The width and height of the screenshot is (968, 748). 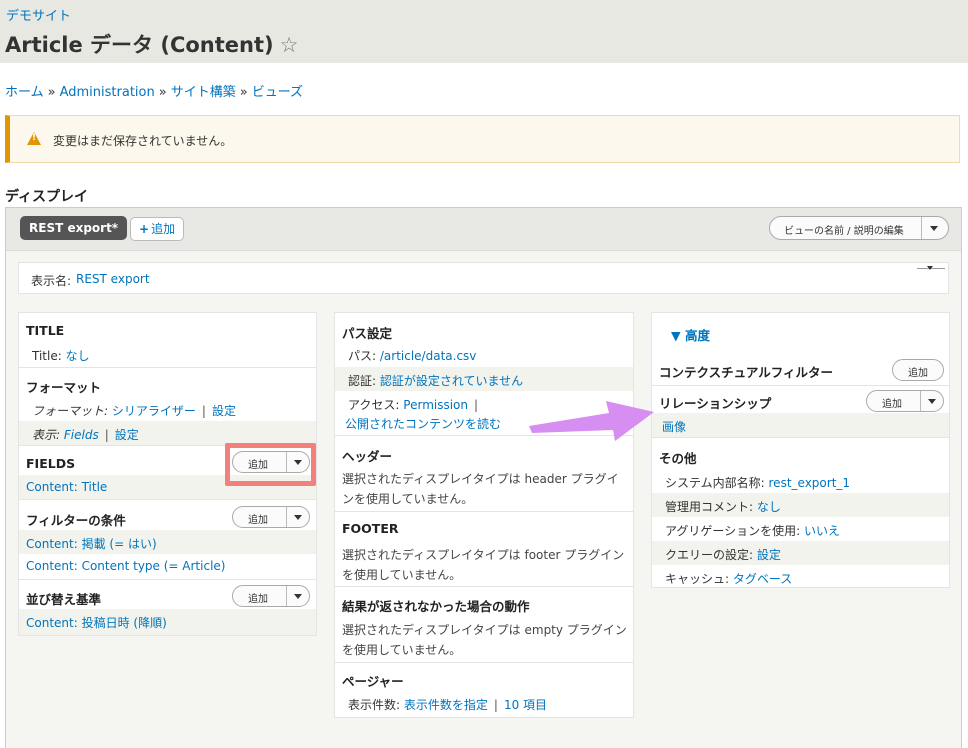 What do you see at coordinates (277, 92) in the screenshot?
I see `breadcrumb-views: ビューズ` at bounding box center [277, 92].